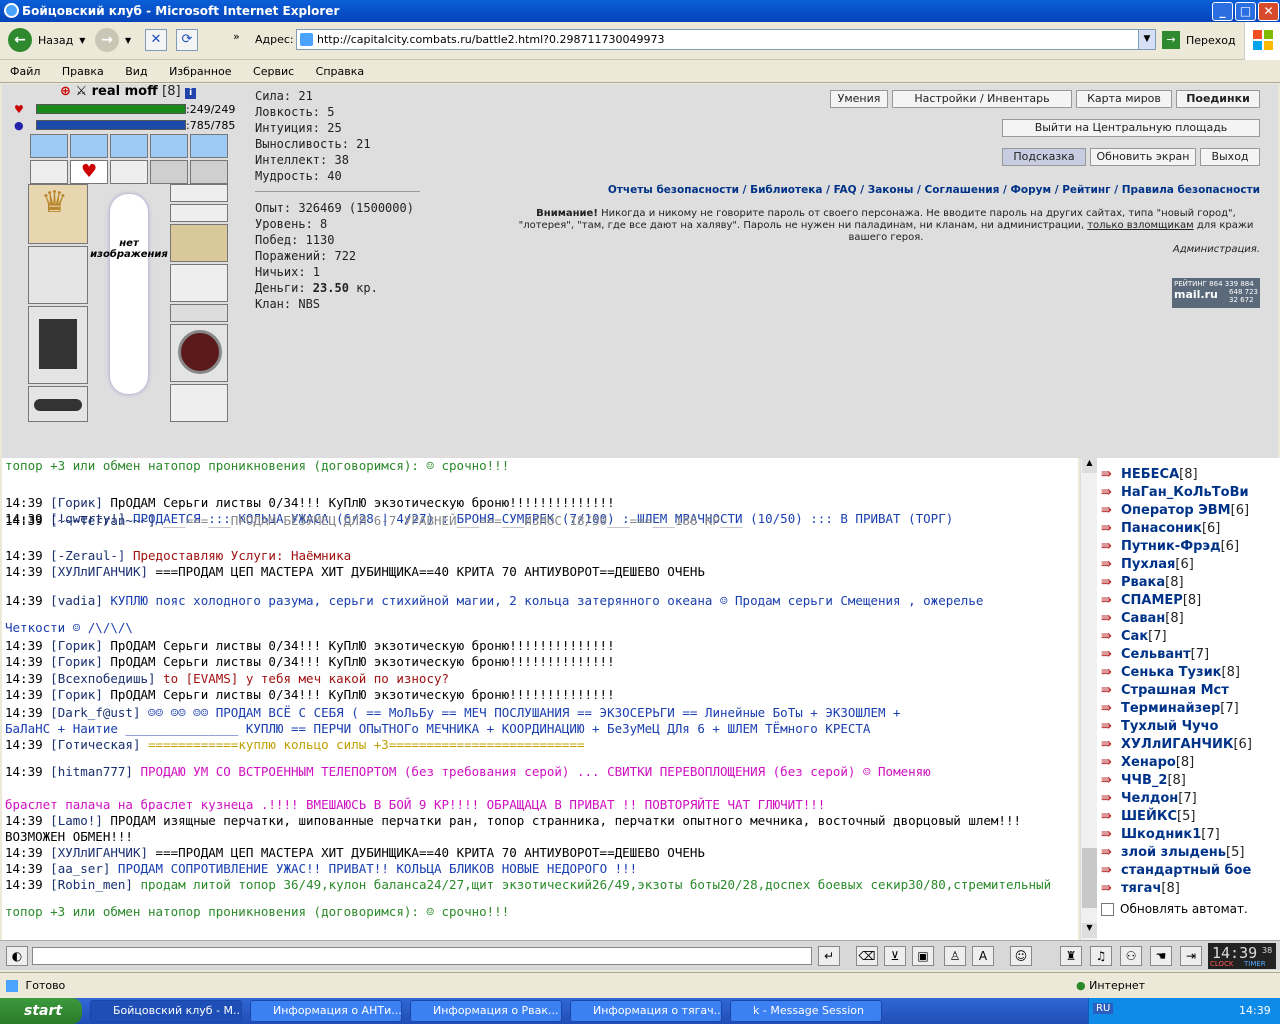 The height and width of the screenshot is (1024, 1280). I want to click on online-user: ⇛ Страшная Мст, so click(1165, 691).